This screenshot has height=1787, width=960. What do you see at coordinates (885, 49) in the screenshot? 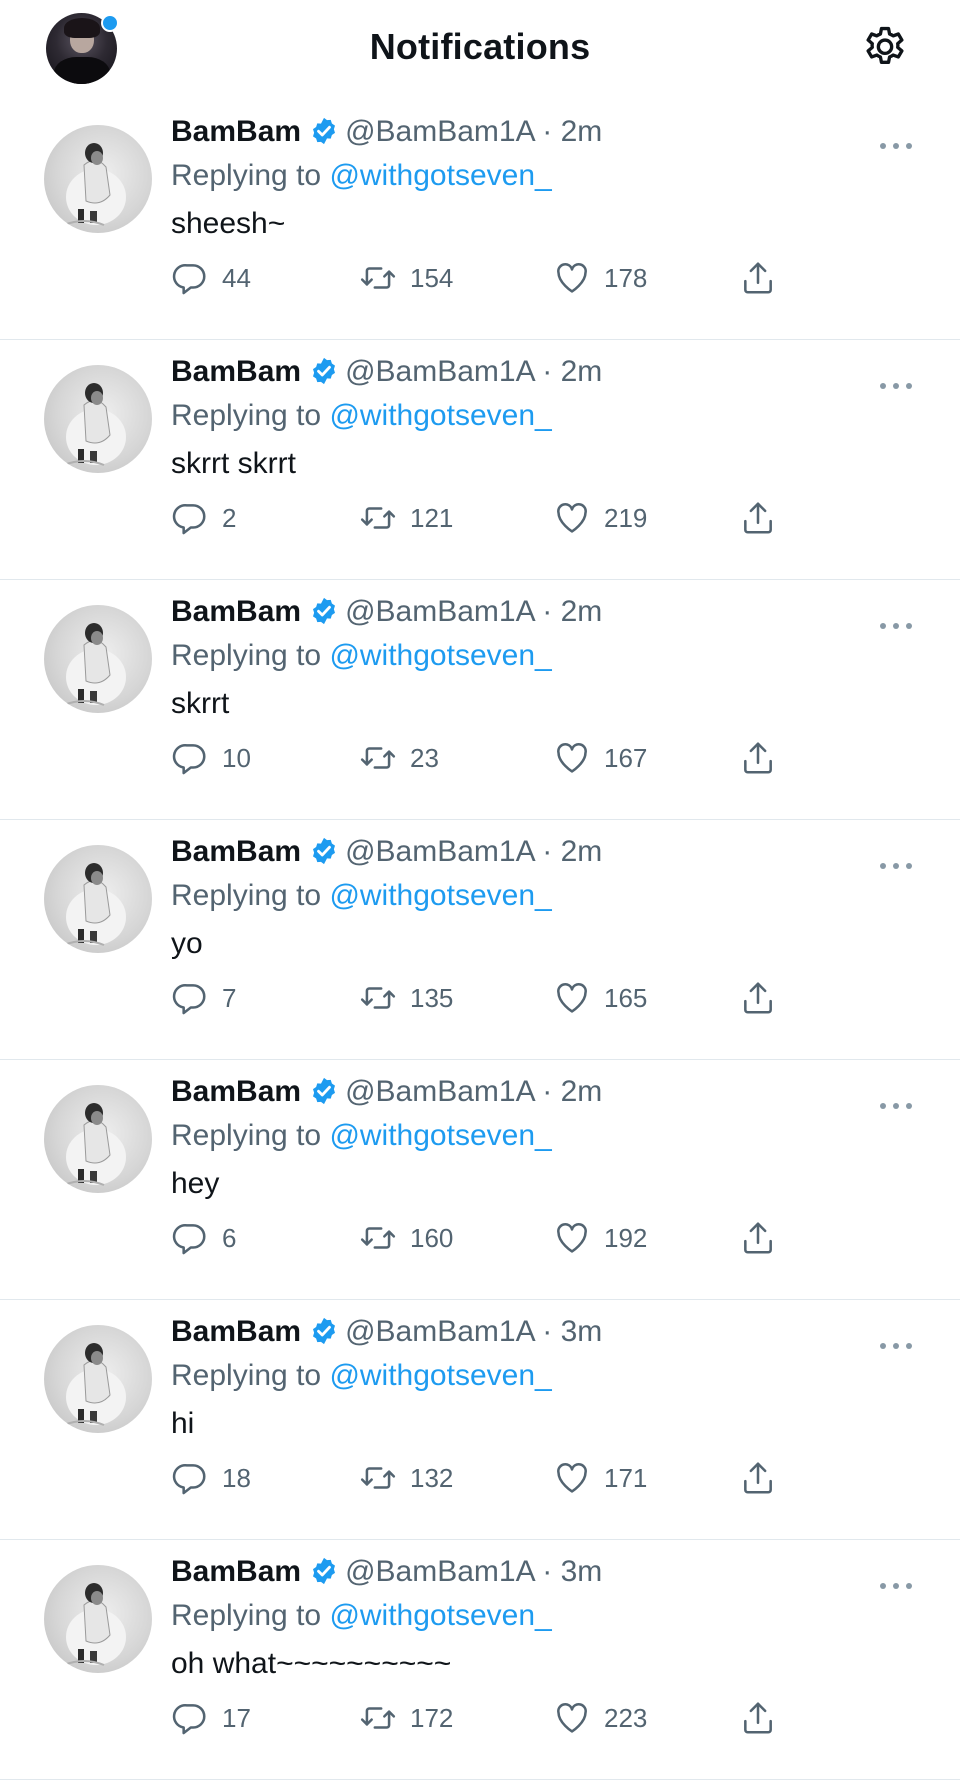
I see `settings-button` at bounding box center [885, 49].